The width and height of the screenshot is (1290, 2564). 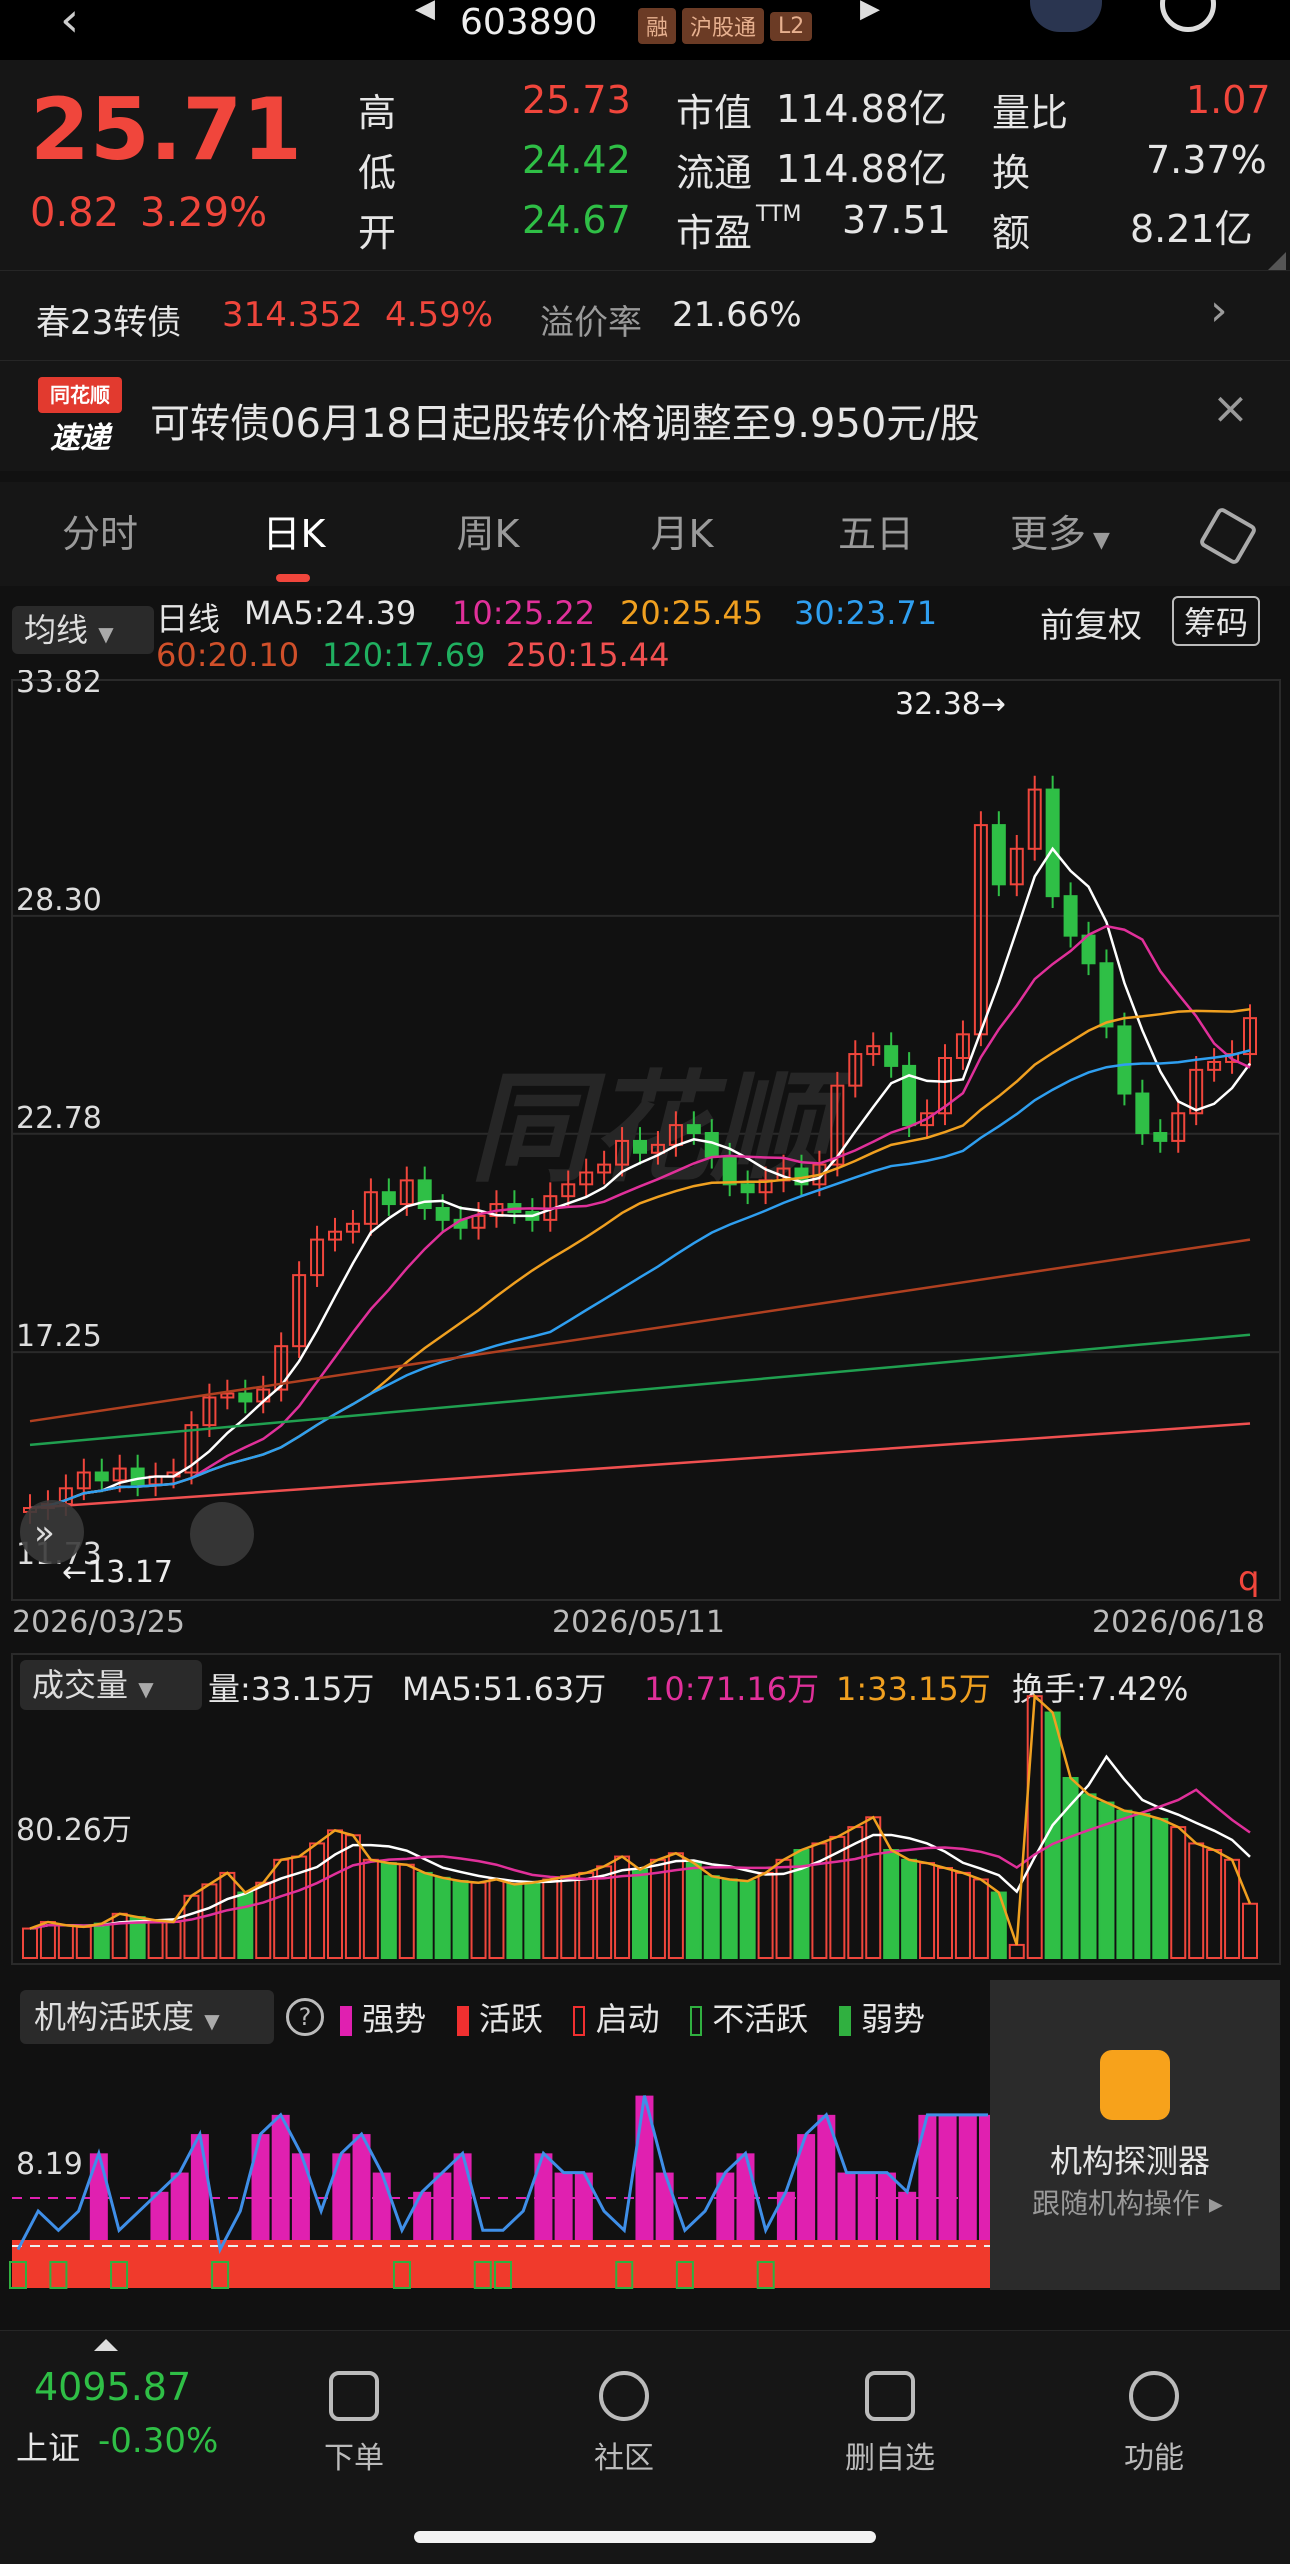 I want to click on remove-watchlist-button: 删自选, so click(x=890, y=2404).